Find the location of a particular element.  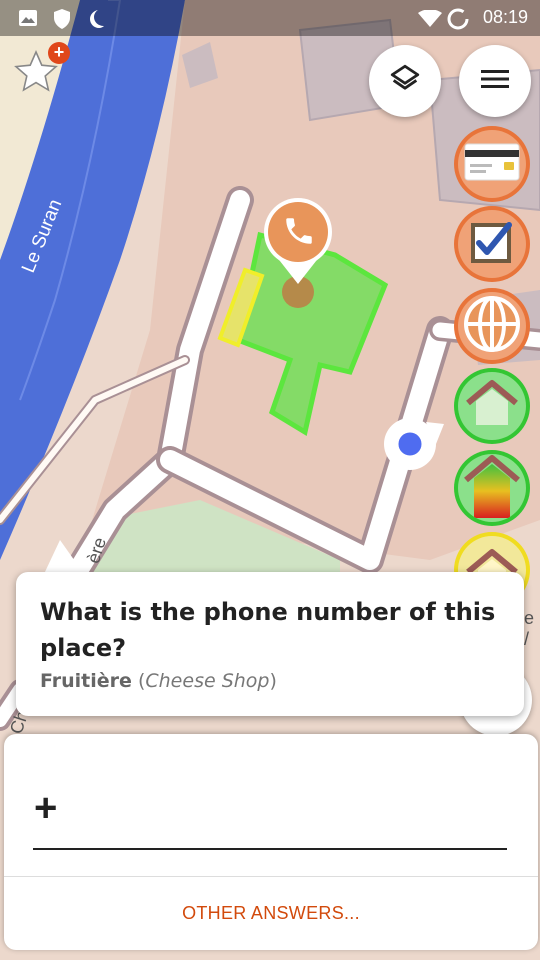

status-bar: 08:19 is located at coordinates (270, 18).